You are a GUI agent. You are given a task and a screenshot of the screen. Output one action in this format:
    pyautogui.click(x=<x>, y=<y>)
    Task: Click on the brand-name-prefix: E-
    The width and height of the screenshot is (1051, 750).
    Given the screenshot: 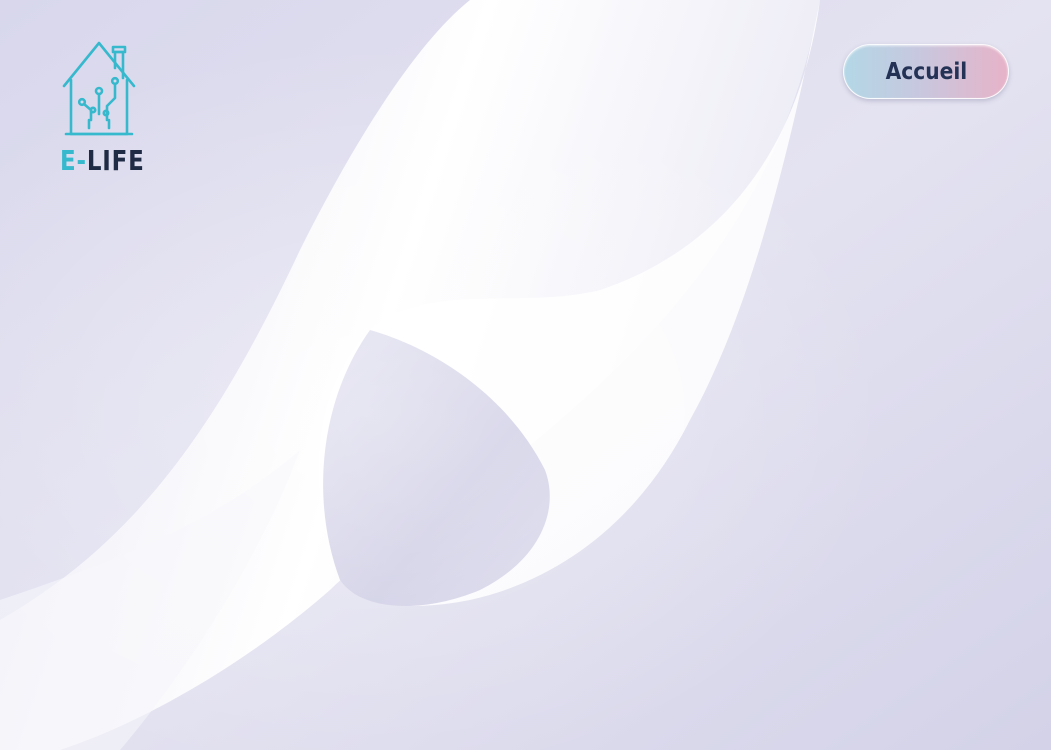 What is the action you would take?
    pyautogui.click(x=73, y=160)
    